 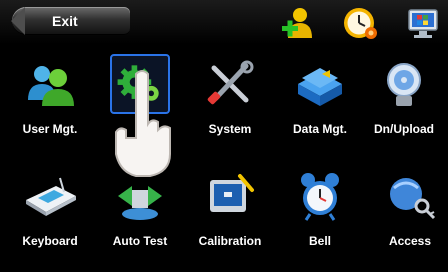 I want to click on usb-disc-icon, so click(x=404, y=84).